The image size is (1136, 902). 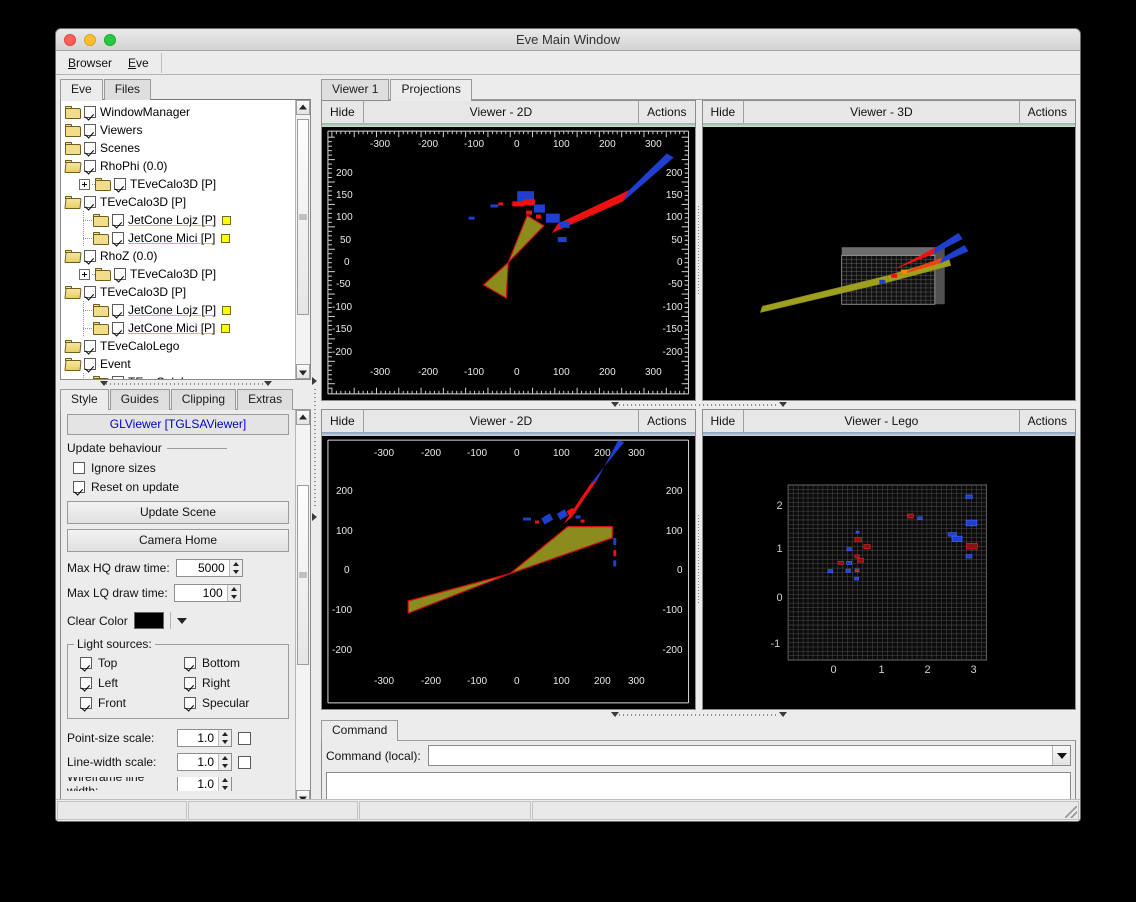 I want to click on tab-eve: Eve, so click(x=81, y=90).